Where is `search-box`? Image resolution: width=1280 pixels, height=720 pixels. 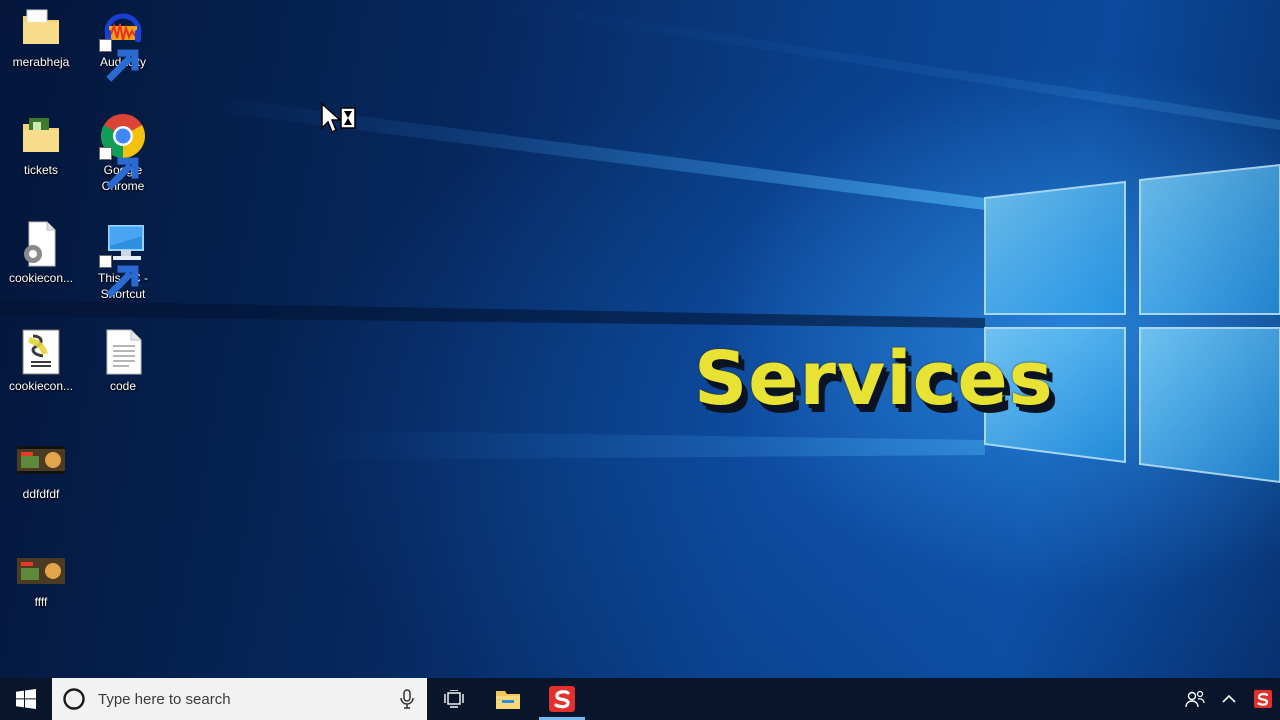
search-box is located at coordinates (239, 699).